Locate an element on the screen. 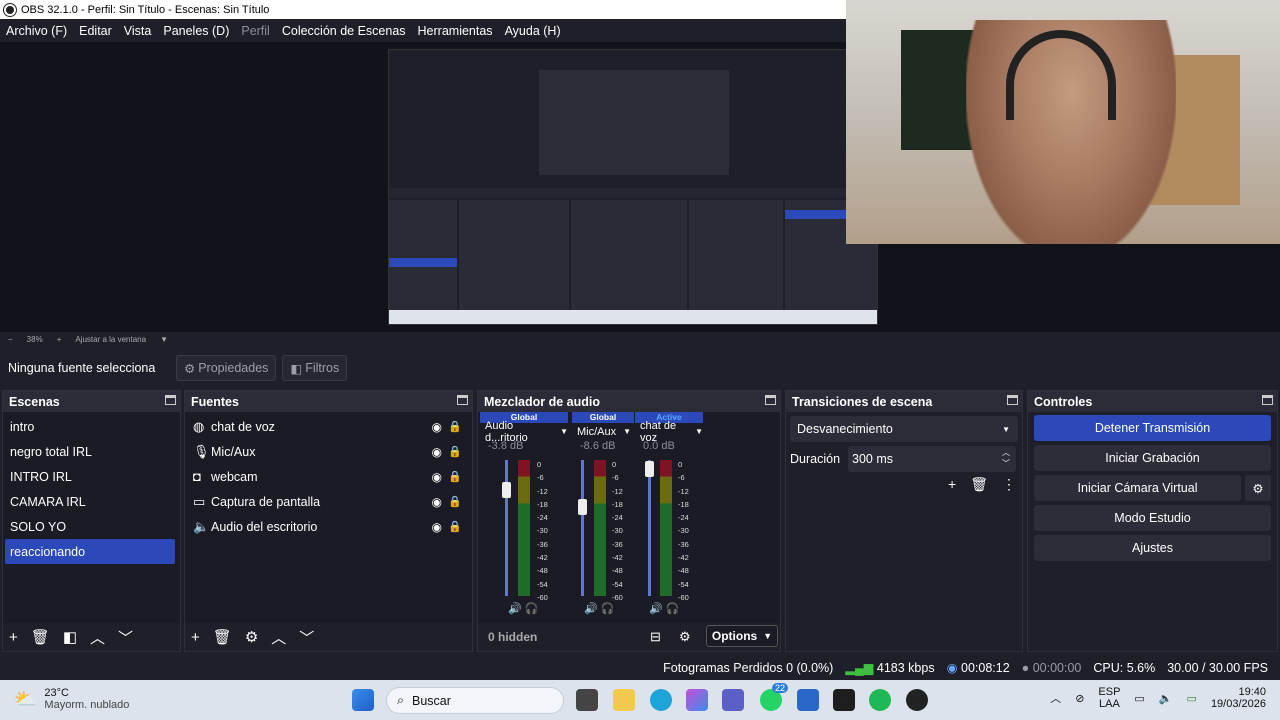 Image resolution: width=1280 pixels, height=720 pixels. obs-taskbar-icon is located at coordinates (917, 700).